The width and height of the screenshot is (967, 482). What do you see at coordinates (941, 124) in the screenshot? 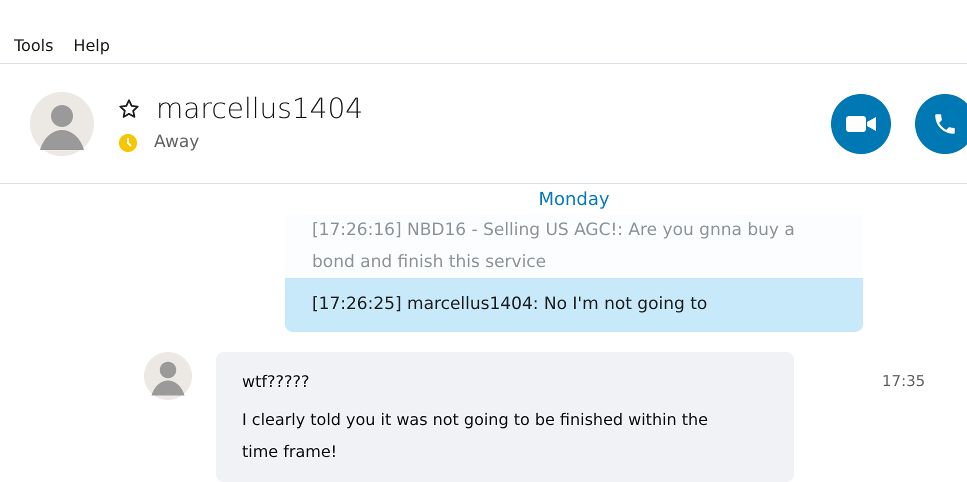
I see `audio-call-button` at bounding box center [941, 124].